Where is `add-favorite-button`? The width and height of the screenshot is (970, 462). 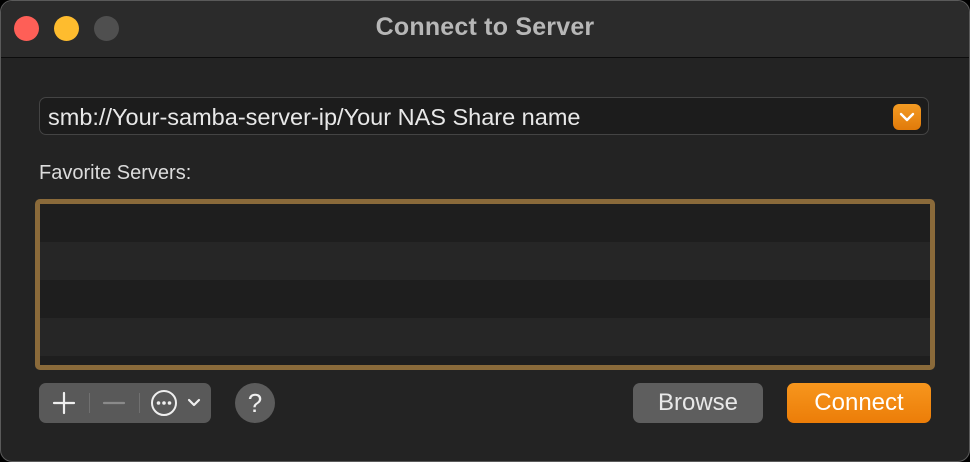 add-favorite-button is located at coordinates (64, 403).